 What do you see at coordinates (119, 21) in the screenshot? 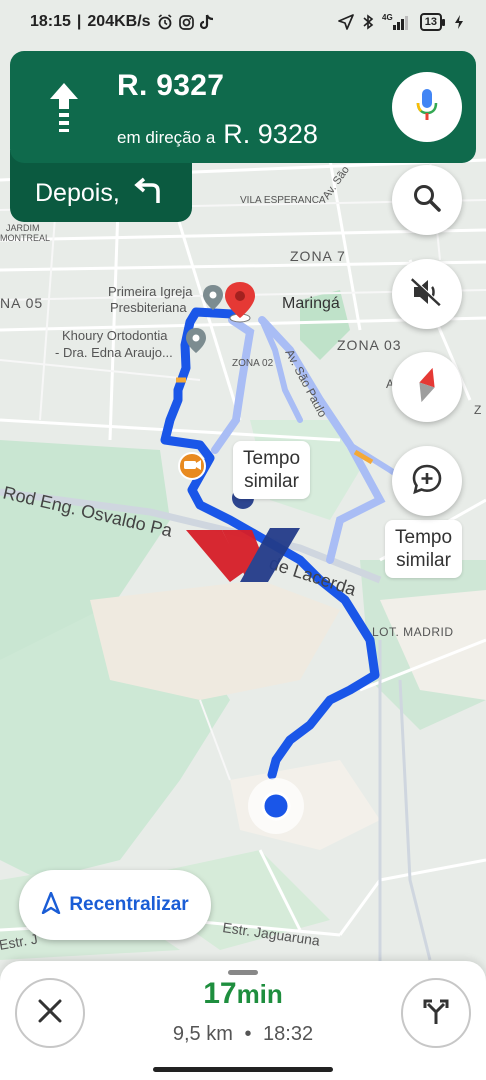
I see `status-data-speed: 204KB/s` at bounding box center [119, 21].